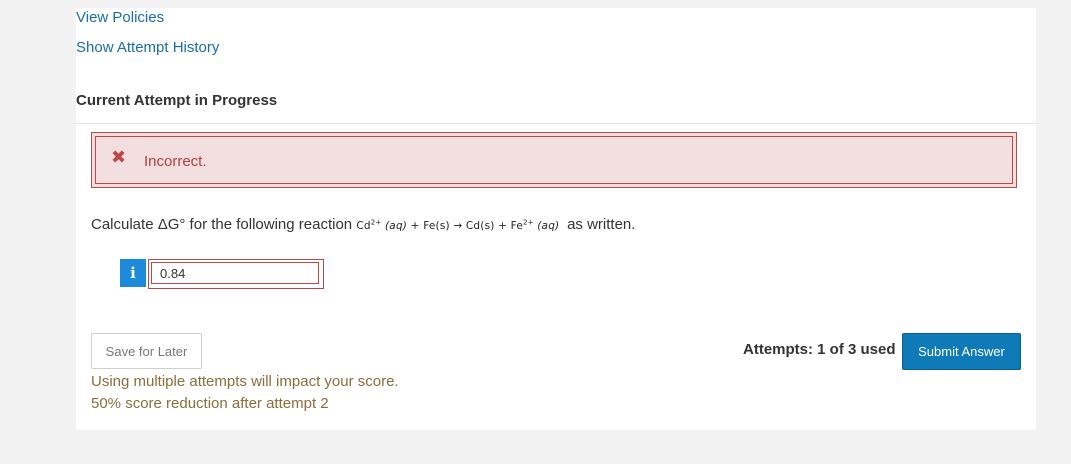 The height and width of the screenshot is (464, 1071). What do you see at coordinates (436, 226) in the screenshot?
I see `reactant-fe: Fe(s)` at bounding box center [436, 226].